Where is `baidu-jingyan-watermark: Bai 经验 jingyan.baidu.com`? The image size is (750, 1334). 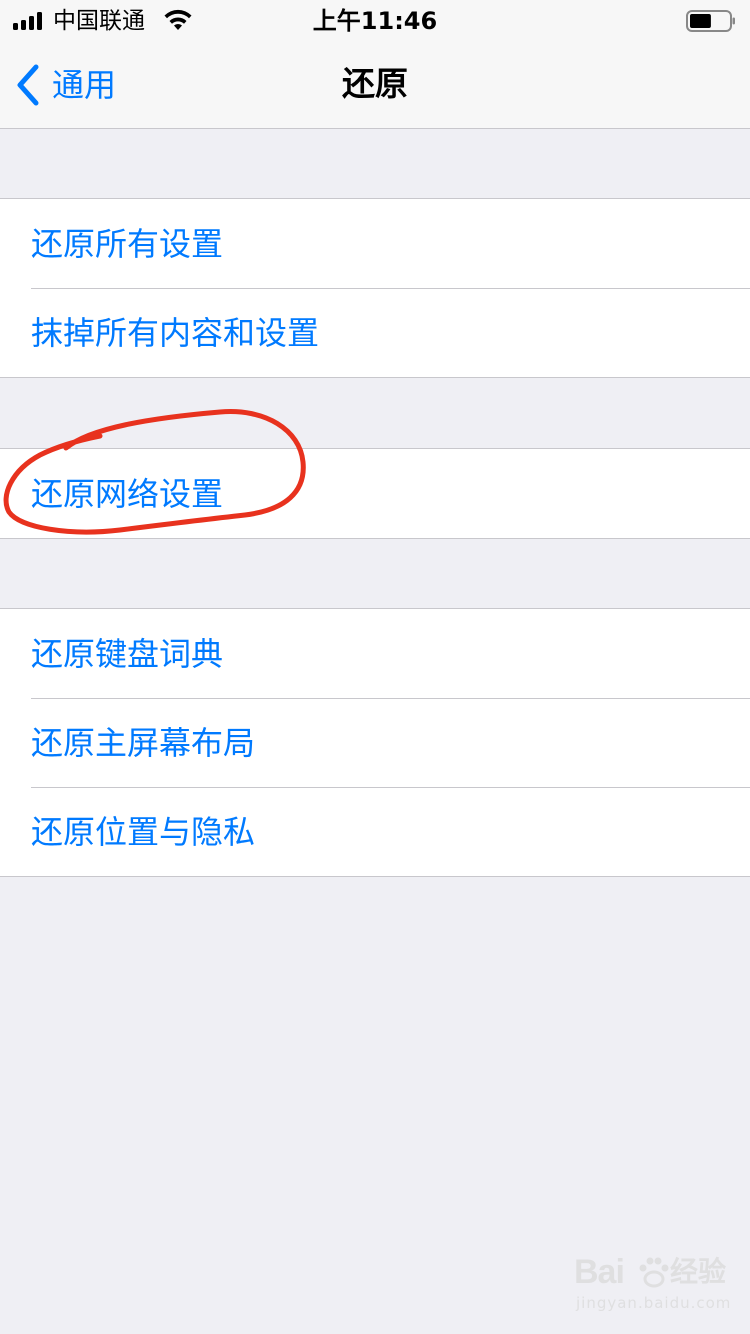
baidu-jingyan-watermark: Bai 经验 jingyan.baidu.com is located at coordinates (654, 1285).